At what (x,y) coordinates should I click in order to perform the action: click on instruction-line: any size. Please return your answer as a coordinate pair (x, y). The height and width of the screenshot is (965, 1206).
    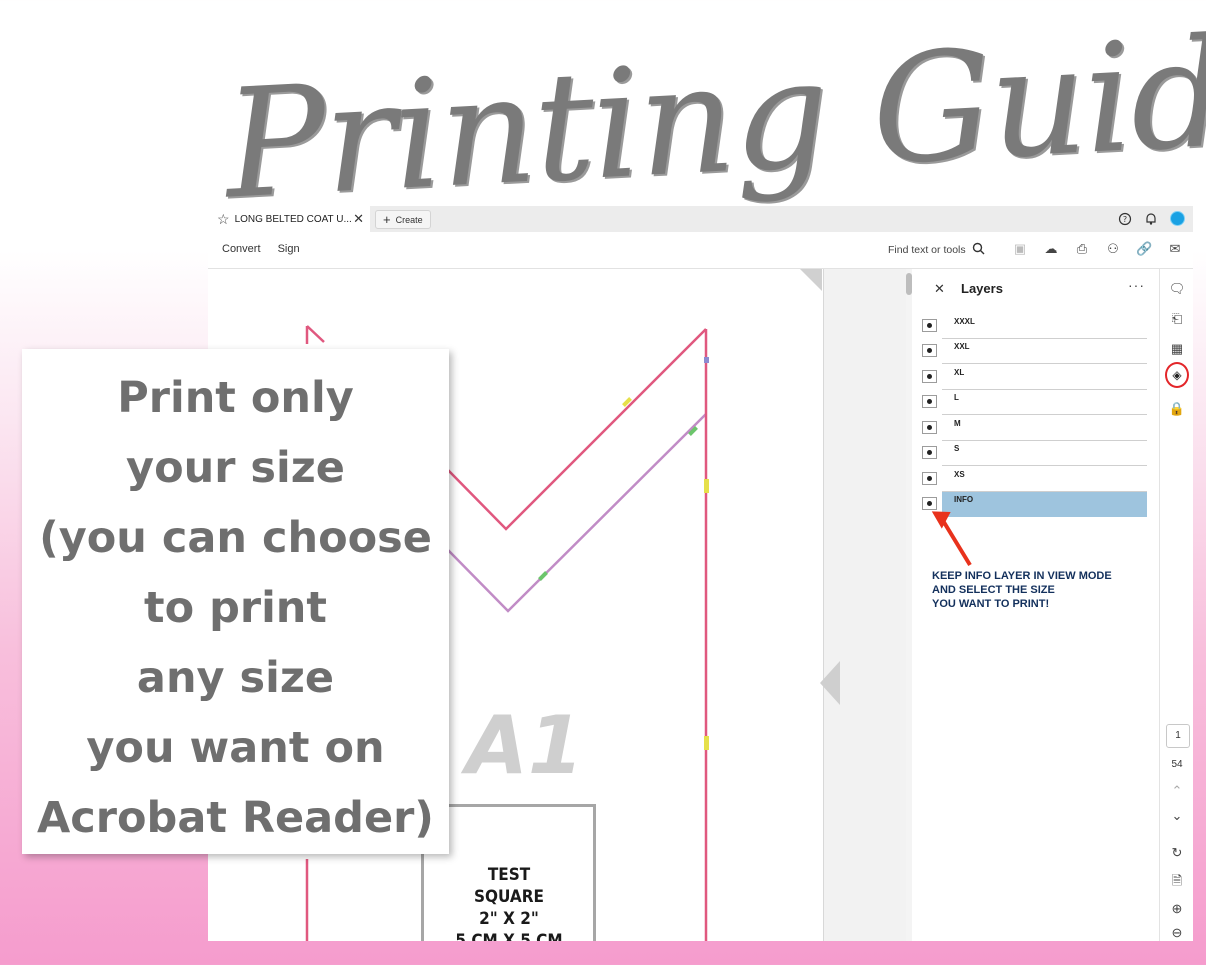
    Looking at the image, I should click on (235, 678).